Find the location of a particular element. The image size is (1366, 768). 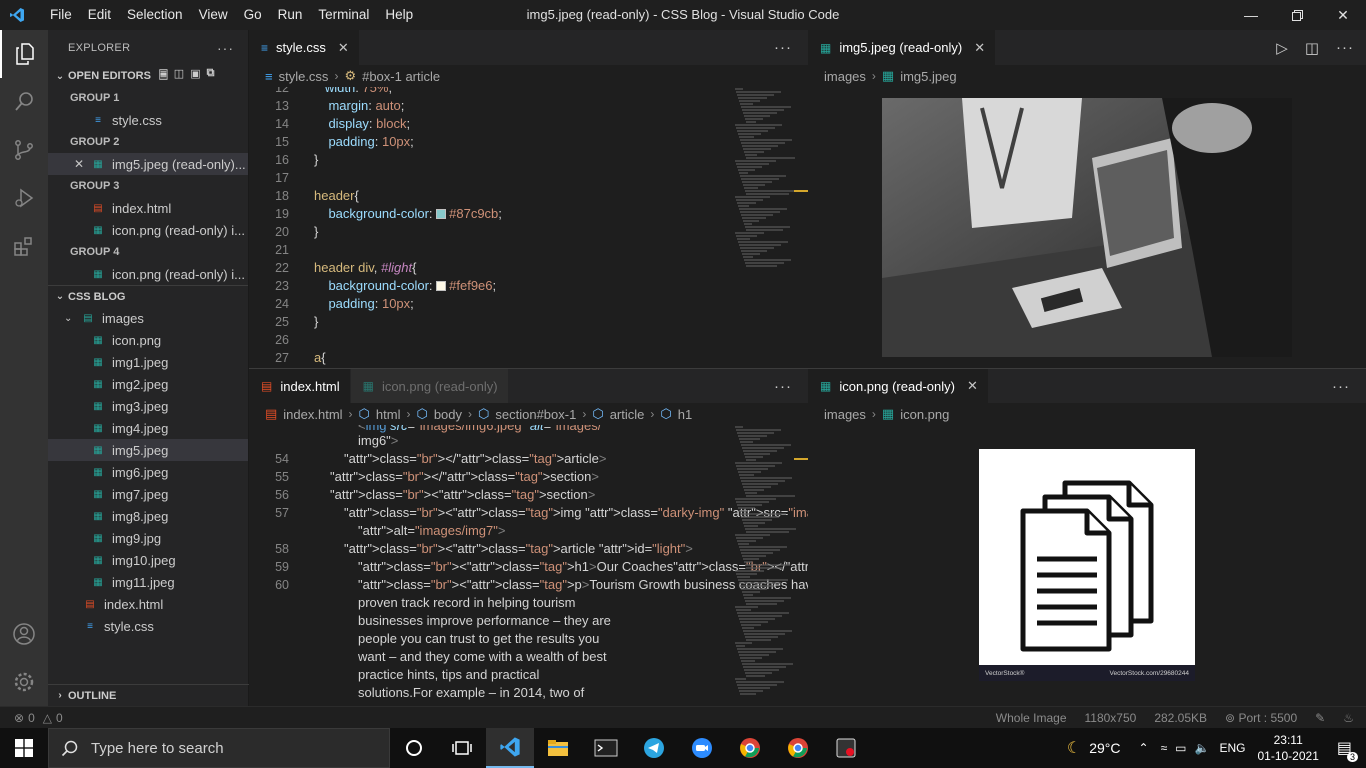

breadcrumb-item: icon.png is located at coordinates (924, 414).